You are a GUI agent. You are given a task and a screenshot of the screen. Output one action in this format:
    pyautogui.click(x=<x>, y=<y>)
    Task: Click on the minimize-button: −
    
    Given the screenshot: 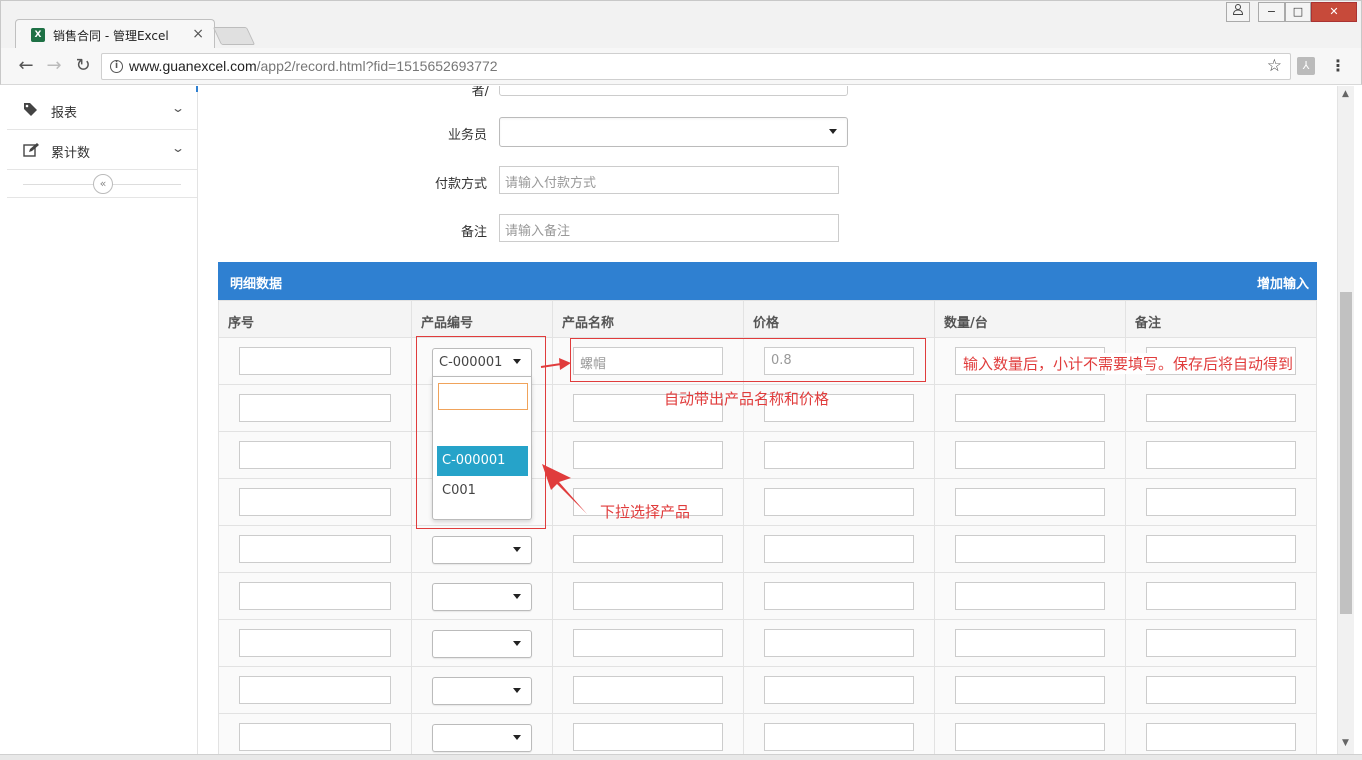 What is the action you would take?
    pyautogui.click(x=1271, y=12)
    